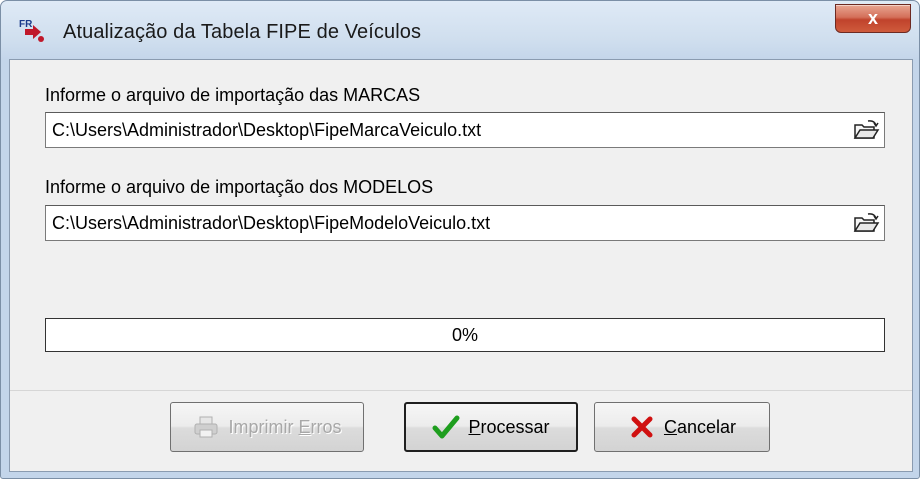  Describe the element at coordinates (700, 426) in the screenshot. I see `cancel-label: Cancelar` at that location.